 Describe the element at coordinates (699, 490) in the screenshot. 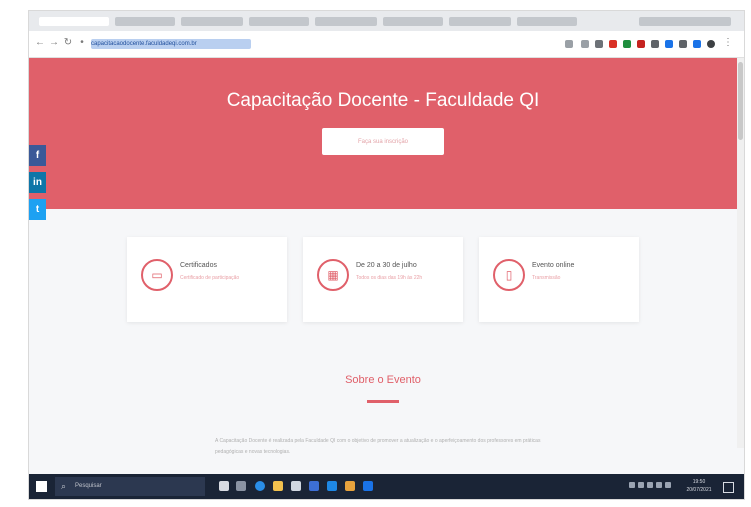

I see `clock-date: 20/07/2021` at that location.